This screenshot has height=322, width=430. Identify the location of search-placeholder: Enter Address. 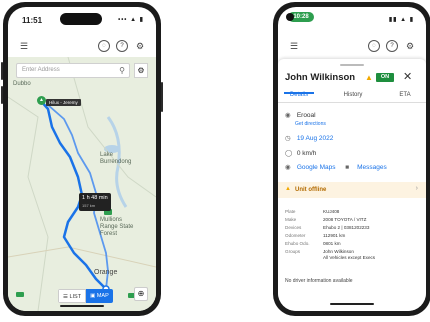
(41, 70).